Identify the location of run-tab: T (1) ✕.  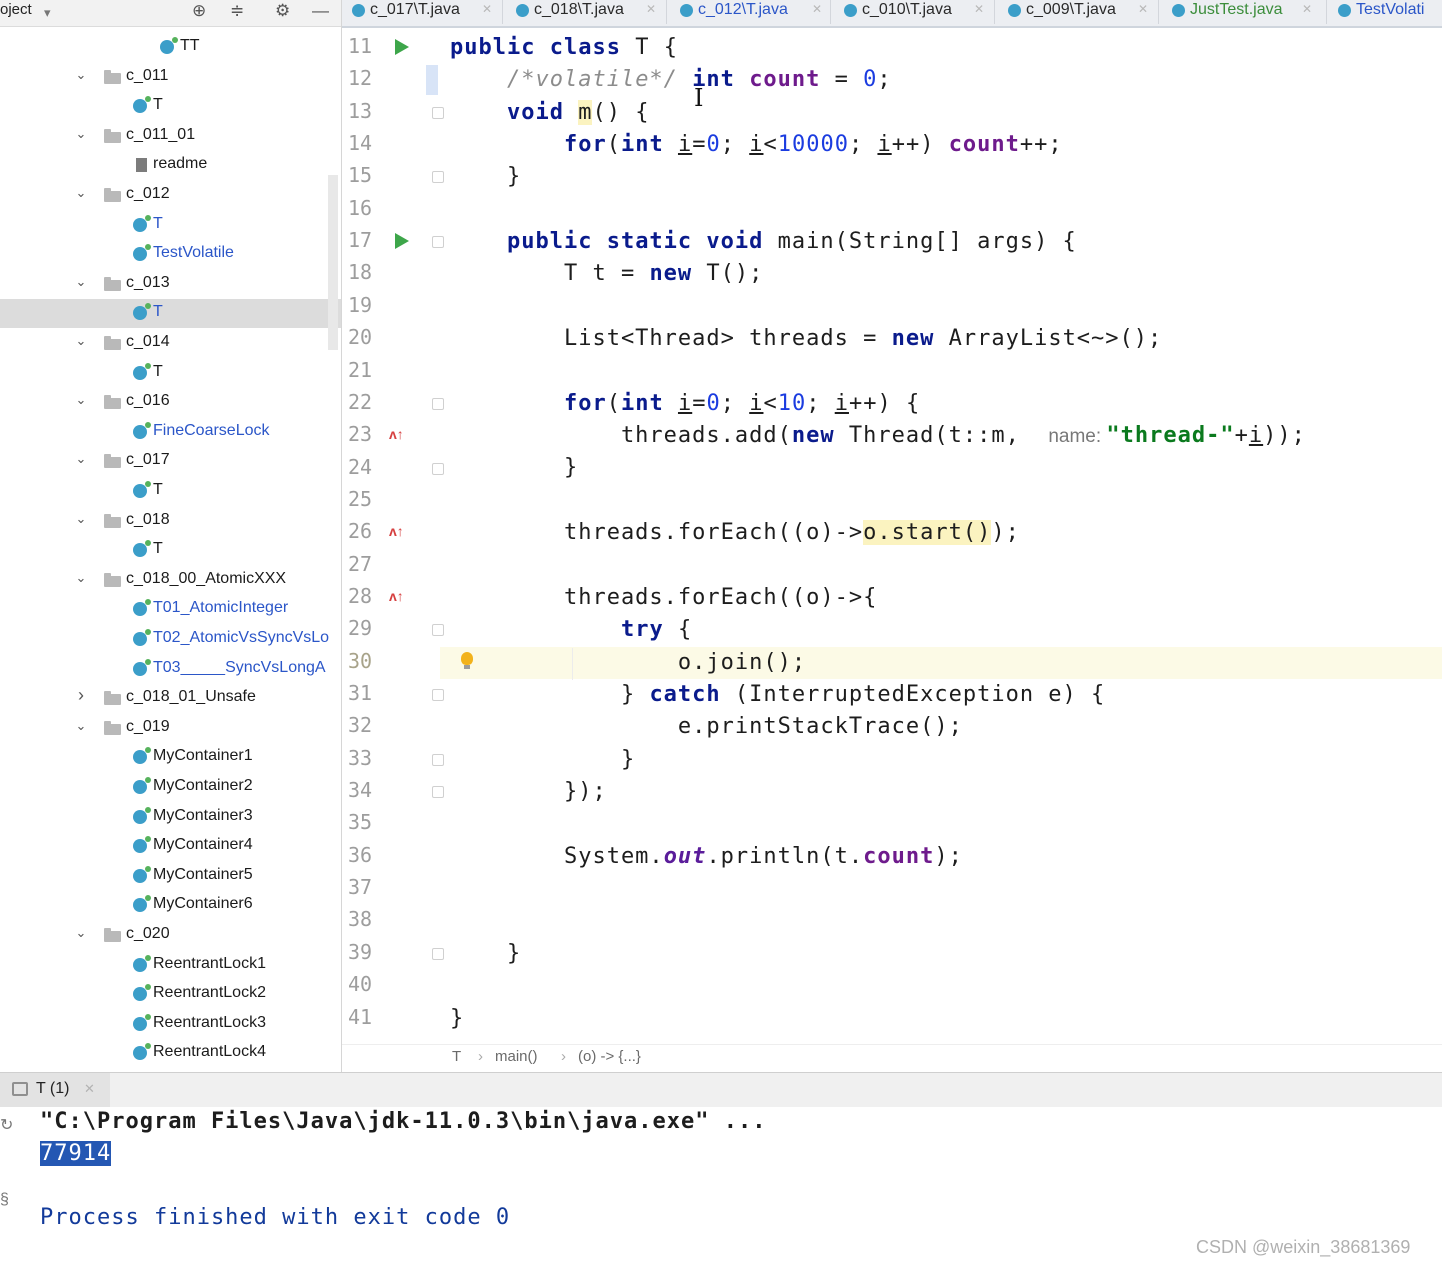
(55, 1090).